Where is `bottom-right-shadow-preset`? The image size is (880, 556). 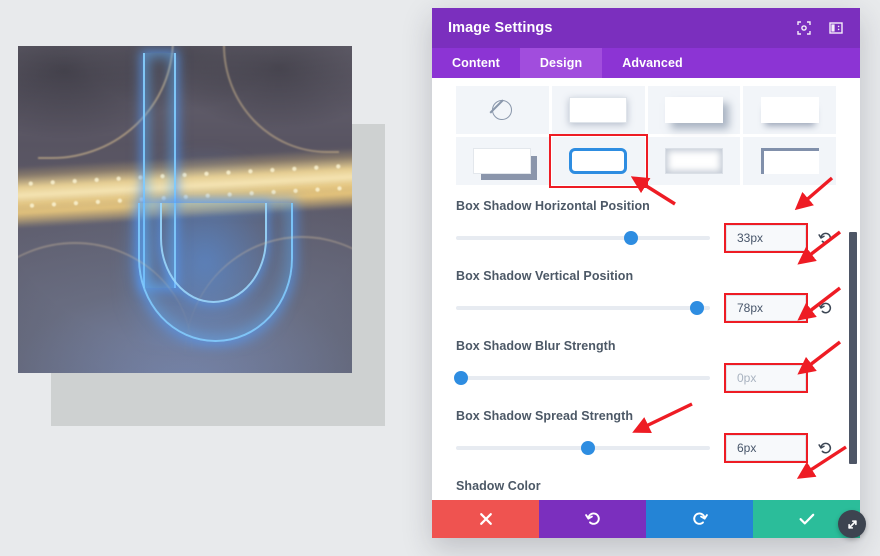 bottom-right-shadow-preset is located at coordinates (694, 110).